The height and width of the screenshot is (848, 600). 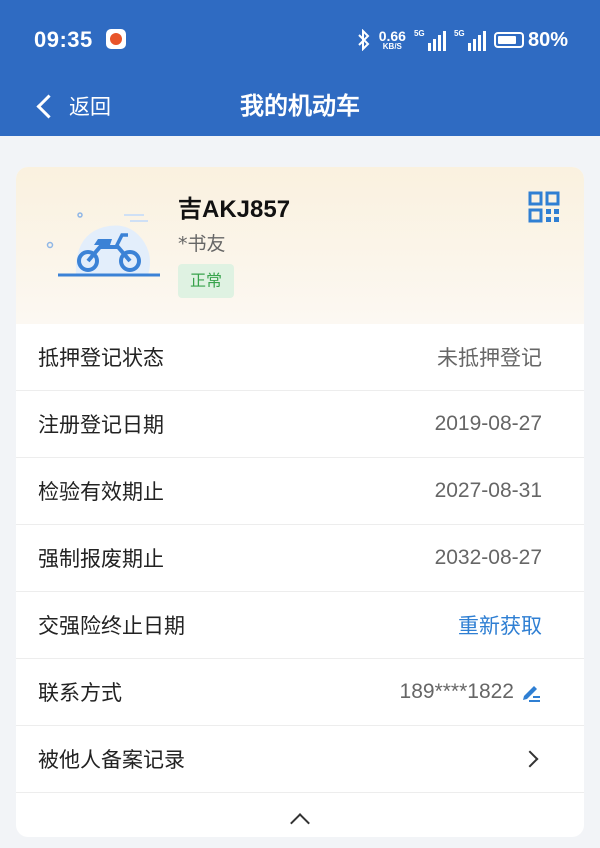 I want to click on page-title: 我的机动车, so click(x=300, y=106).